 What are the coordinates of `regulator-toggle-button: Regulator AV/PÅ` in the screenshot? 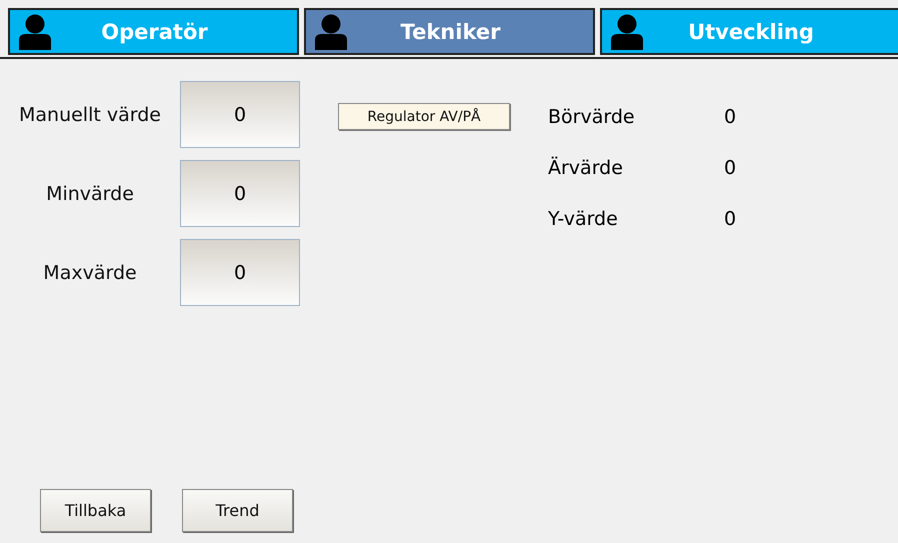 It's located at (424, 116).